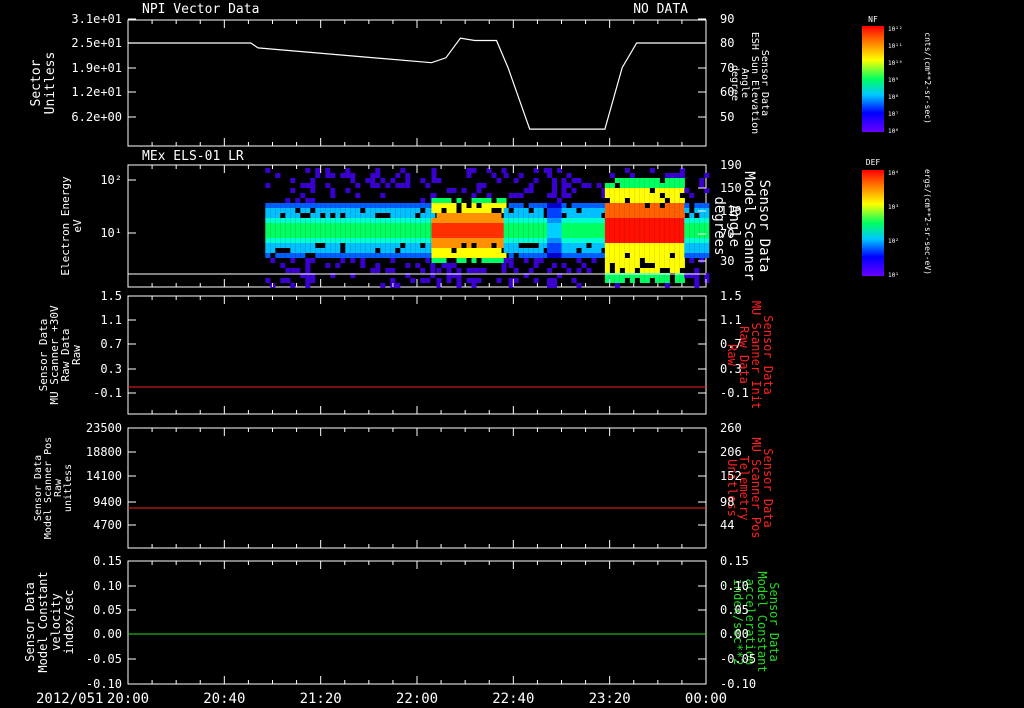 The image size is (1024, 708). What do you see at coordinates (873, 223) in the screenshot?
I see `colorbar-def-gradient` at bounding box center [873, 223].